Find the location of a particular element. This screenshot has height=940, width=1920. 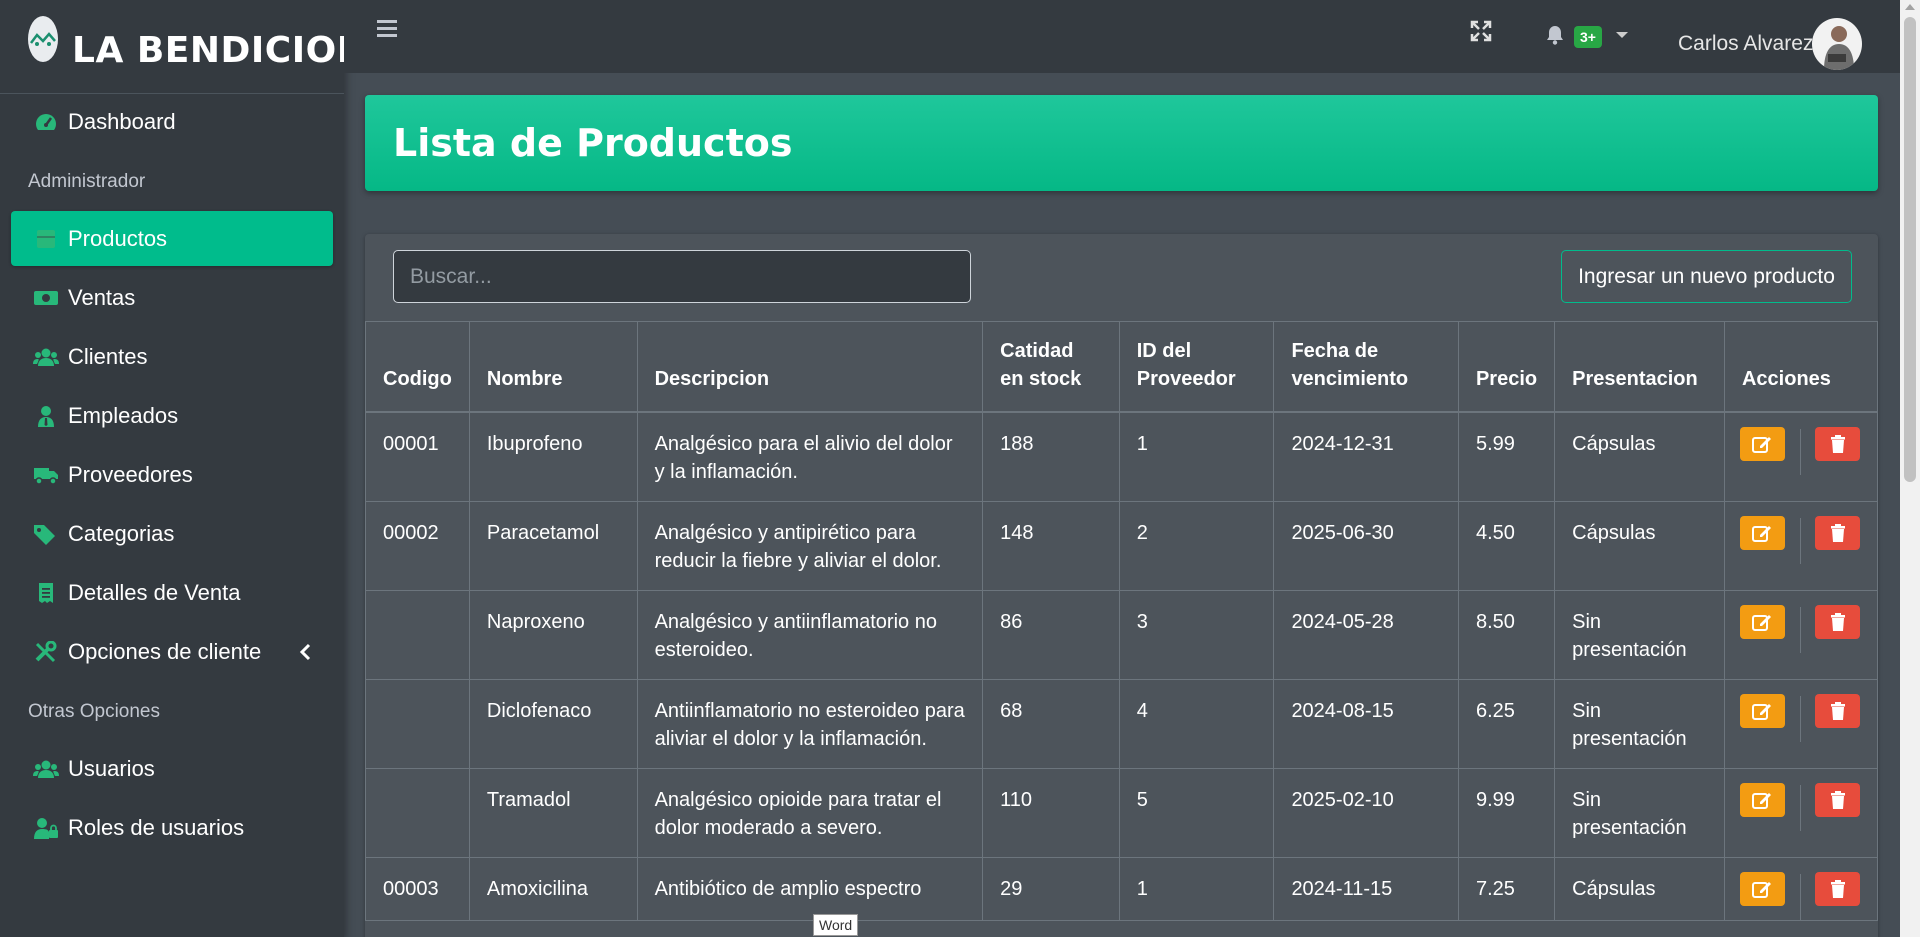

column-header-nombre: Nombre is located at coordinates (553, 367).